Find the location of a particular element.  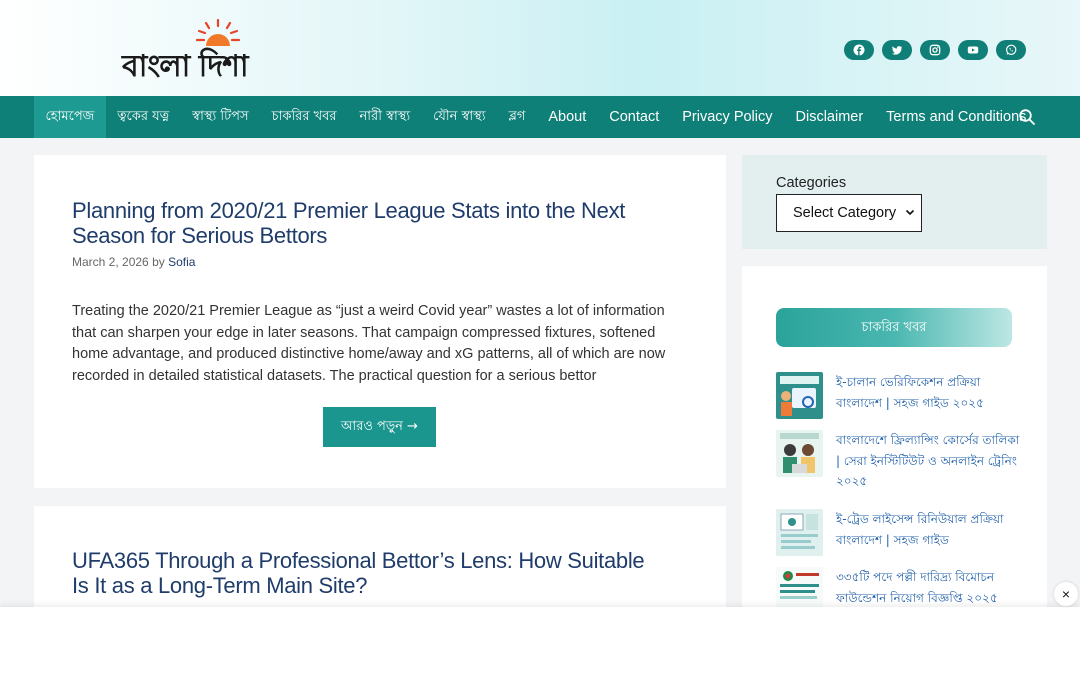

nav-item: হোমপেজ is located at coordinates (70, 117).